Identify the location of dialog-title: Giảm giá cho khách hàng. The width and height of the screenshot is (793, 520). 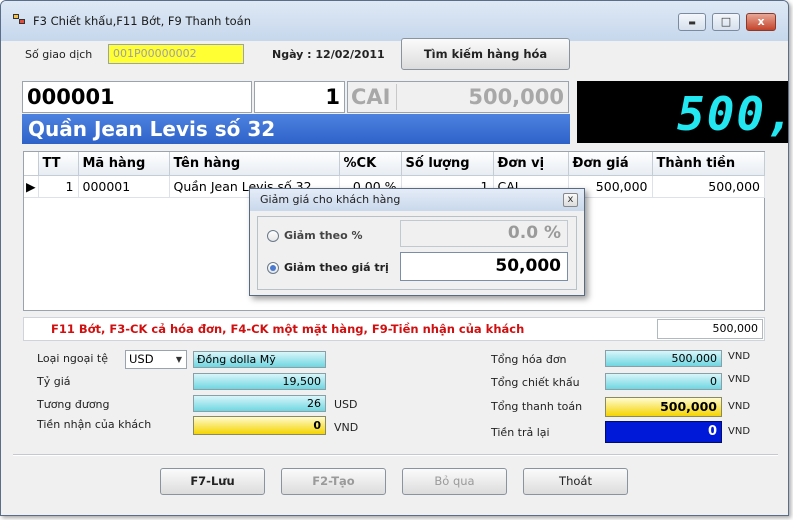
(417, 200).